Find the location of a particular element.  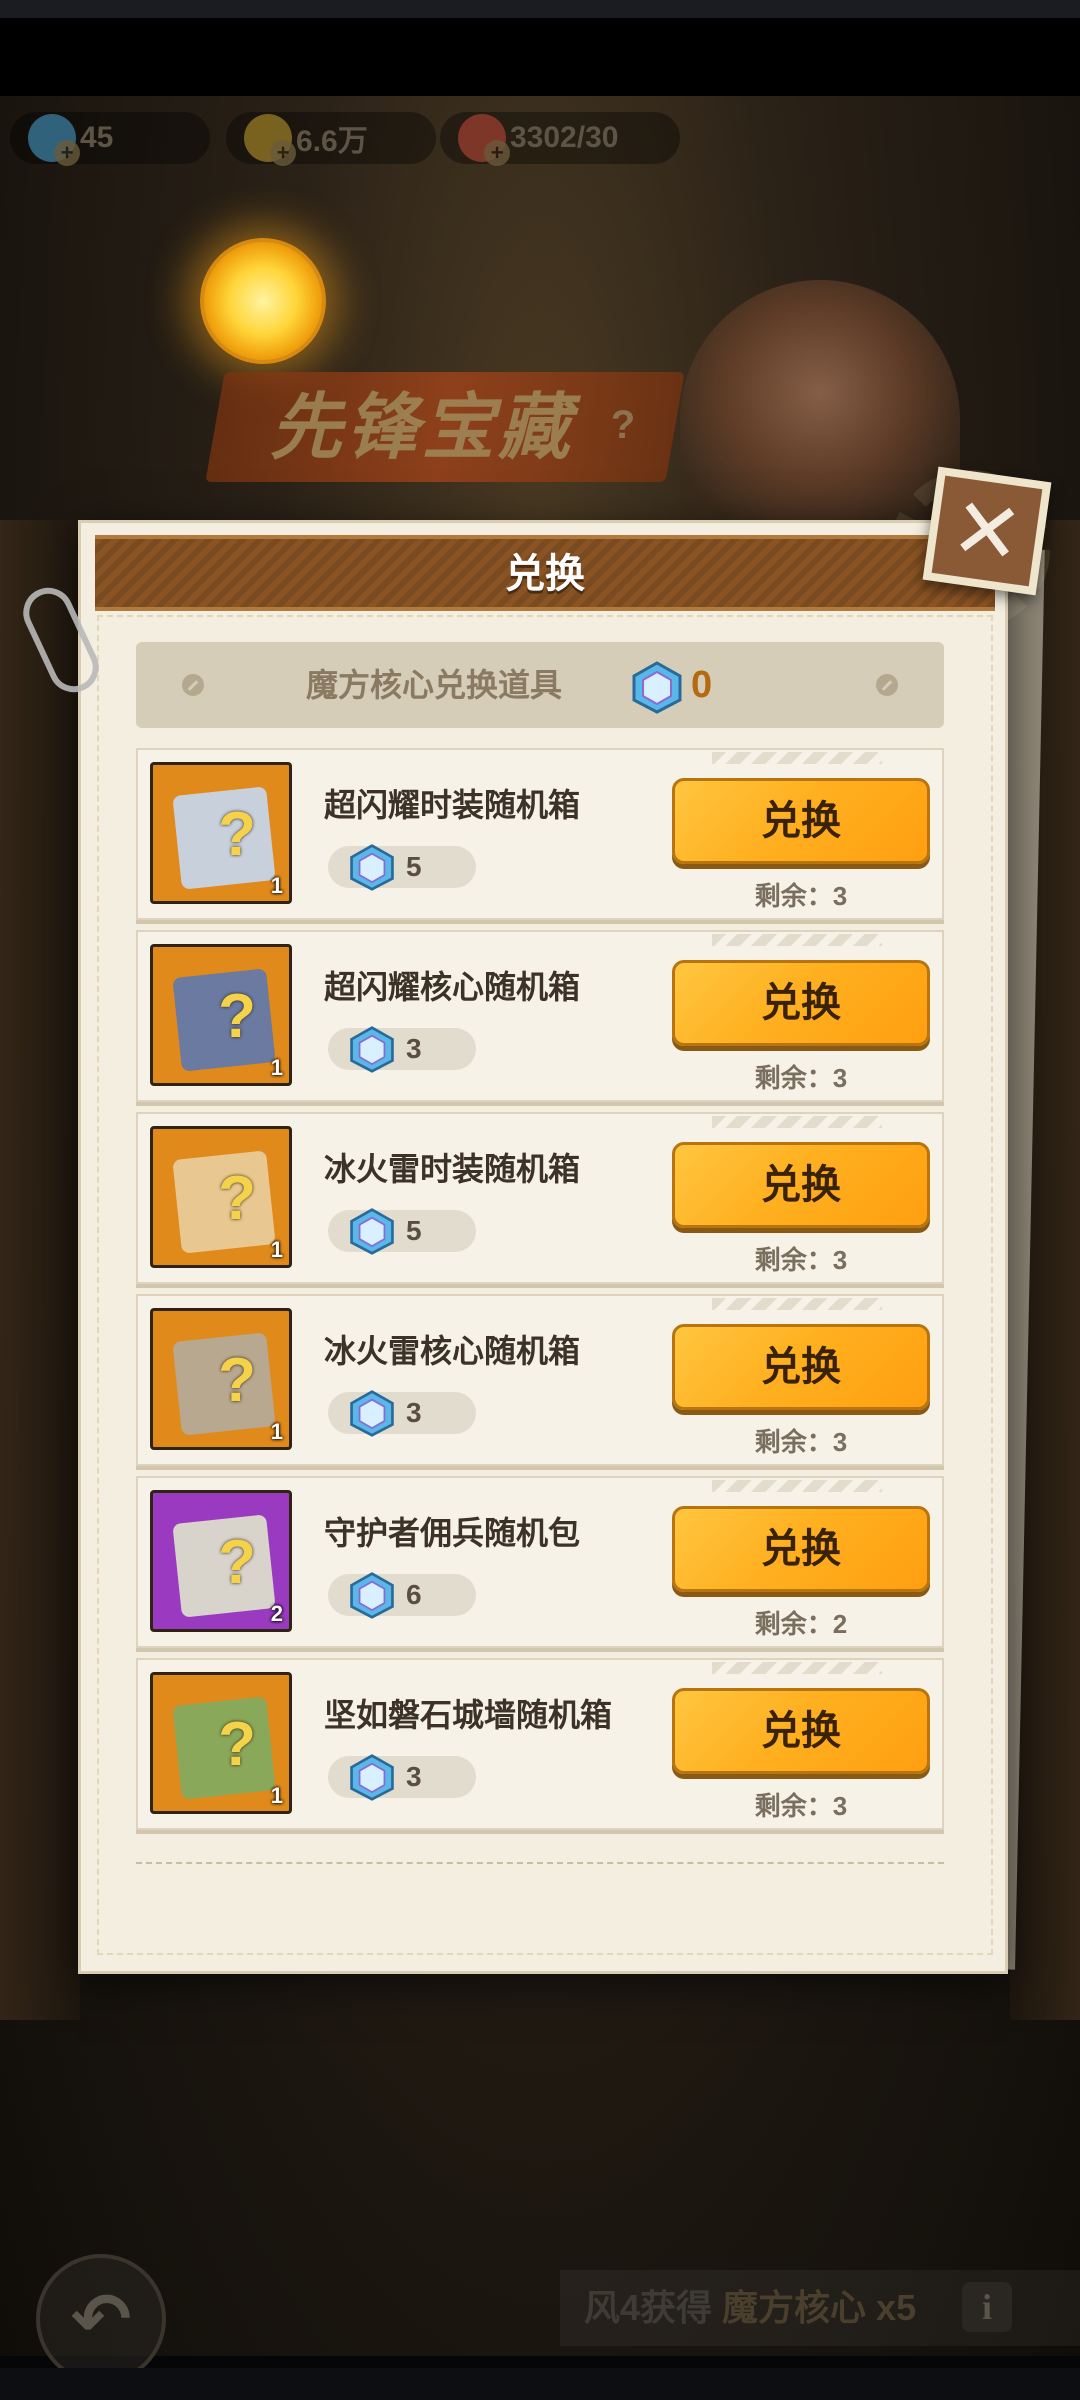

list-item: ? 1 冰火雷时装随机箱 5 兑换 剩余：3 is located at coordinates (540, 1198).